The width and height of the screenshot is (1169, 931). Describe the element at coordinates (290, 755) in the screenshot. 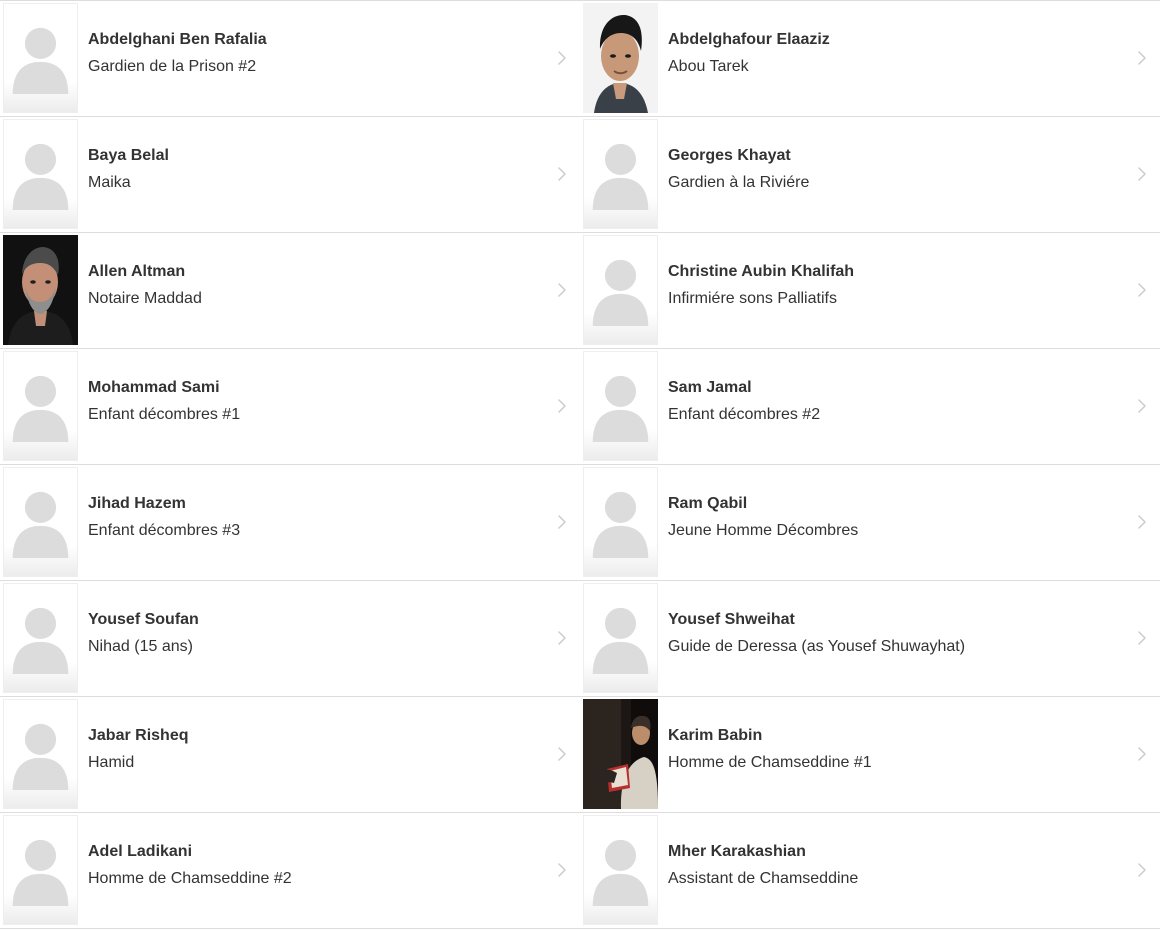

I see `cast-list-item: Jabar Risheq Hamid` at that location.